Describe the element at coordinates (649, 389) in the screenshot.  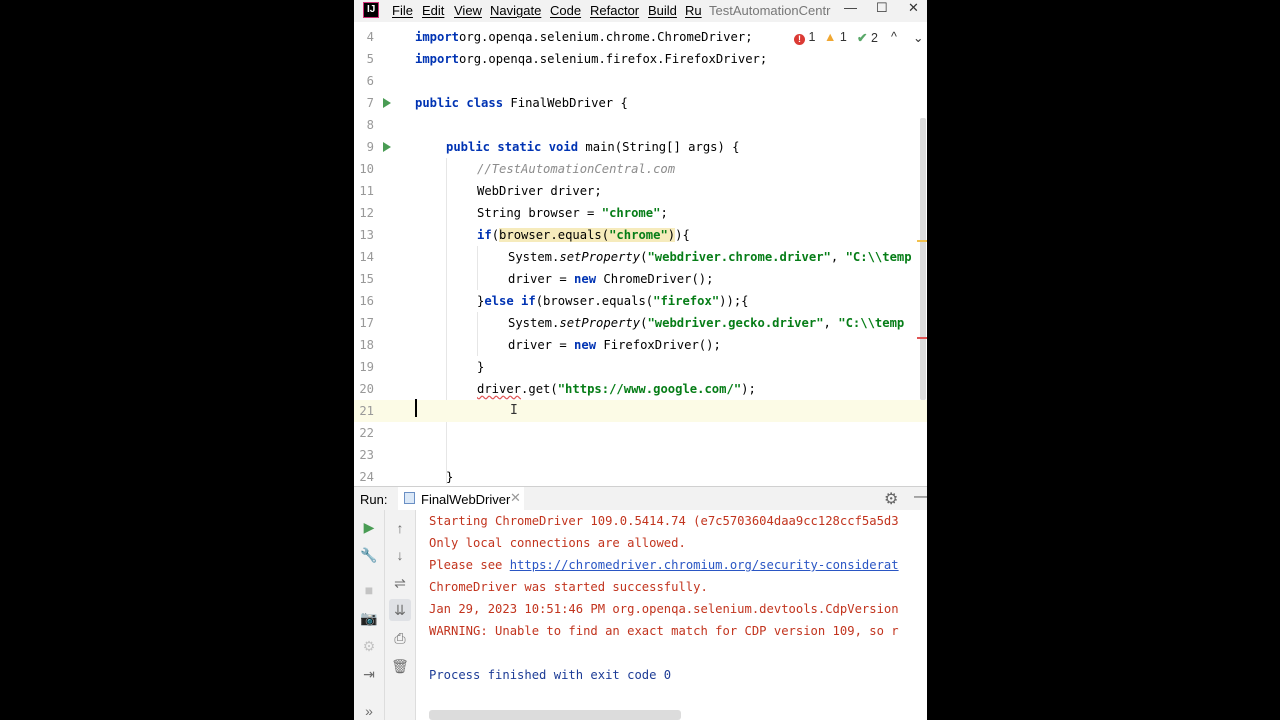
I see `code-token: "https://www.google.com/"` at that location.